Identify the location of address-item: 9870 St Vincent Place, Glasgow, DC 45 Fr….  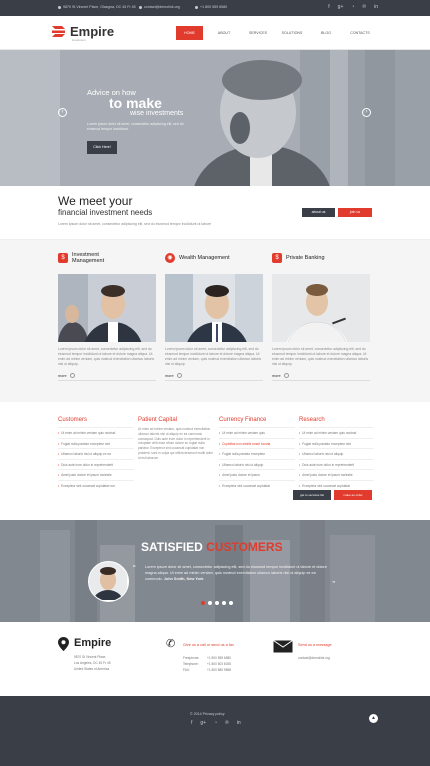
(97, 7).